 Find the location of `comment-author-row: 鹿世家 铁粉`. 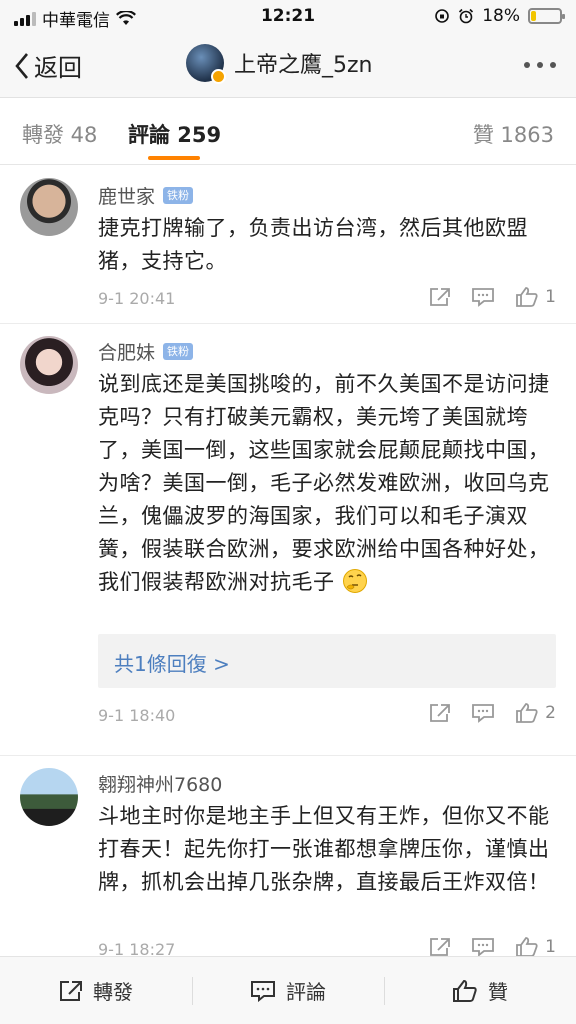

comment-author-row: 鹿世家 铁粉 is located at coordinates (146, 195).